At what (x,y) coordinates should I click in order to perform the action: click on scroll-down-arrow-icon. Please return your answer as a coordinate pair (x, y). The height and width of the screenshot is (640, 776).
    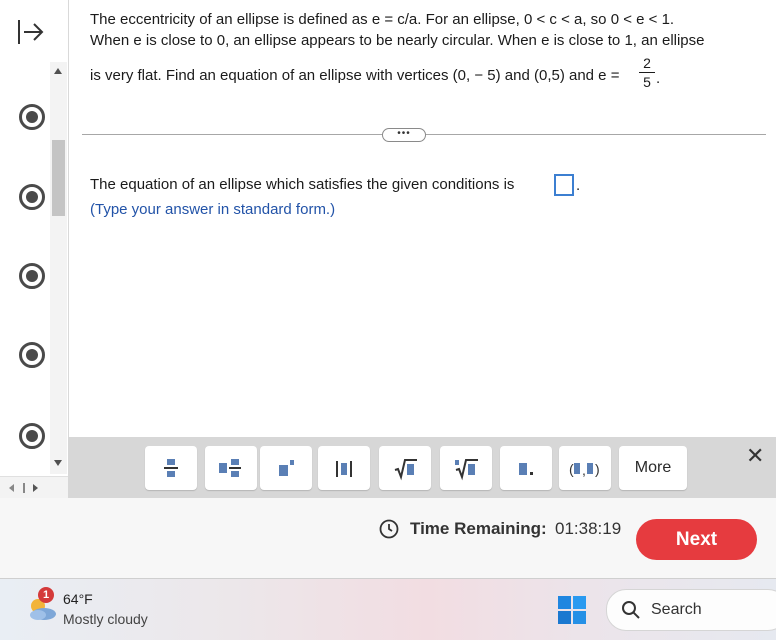
    Looking at the image, I should click on (58, 463).